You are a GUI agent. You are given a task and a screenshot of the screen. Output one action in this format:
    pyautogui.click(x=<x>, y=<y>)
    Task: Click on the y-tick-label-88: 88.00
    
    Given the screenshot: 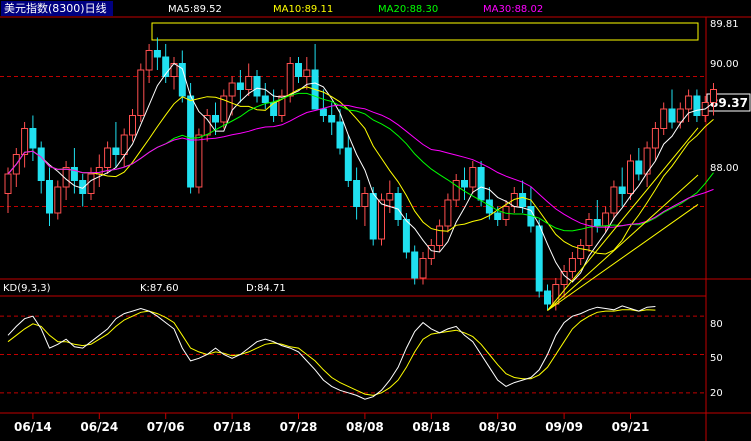 What is the action you would take?
    pyautogui.click(x=724, y=168)
    